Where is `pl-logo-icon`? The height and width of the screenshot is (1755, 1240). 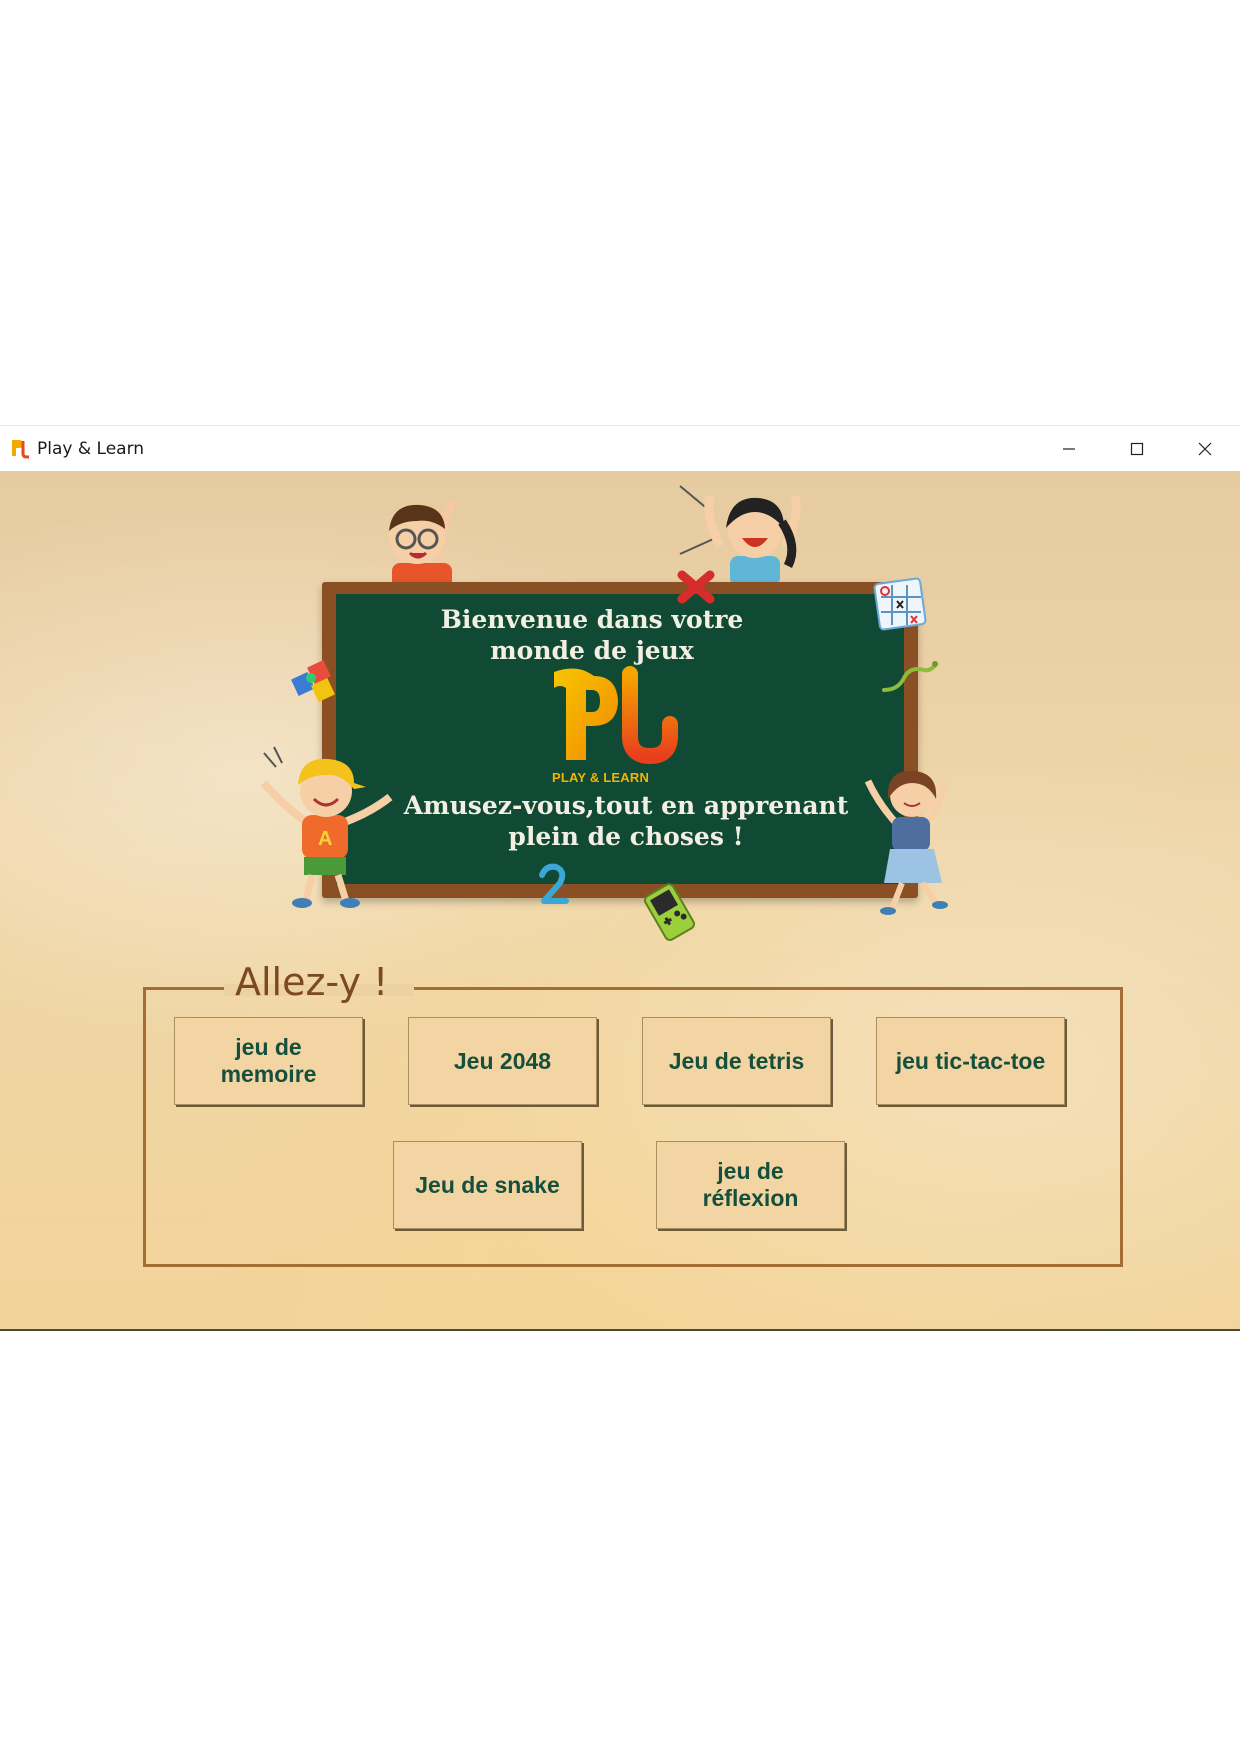 pl-logo-icon is located at coordinates (20, 449).